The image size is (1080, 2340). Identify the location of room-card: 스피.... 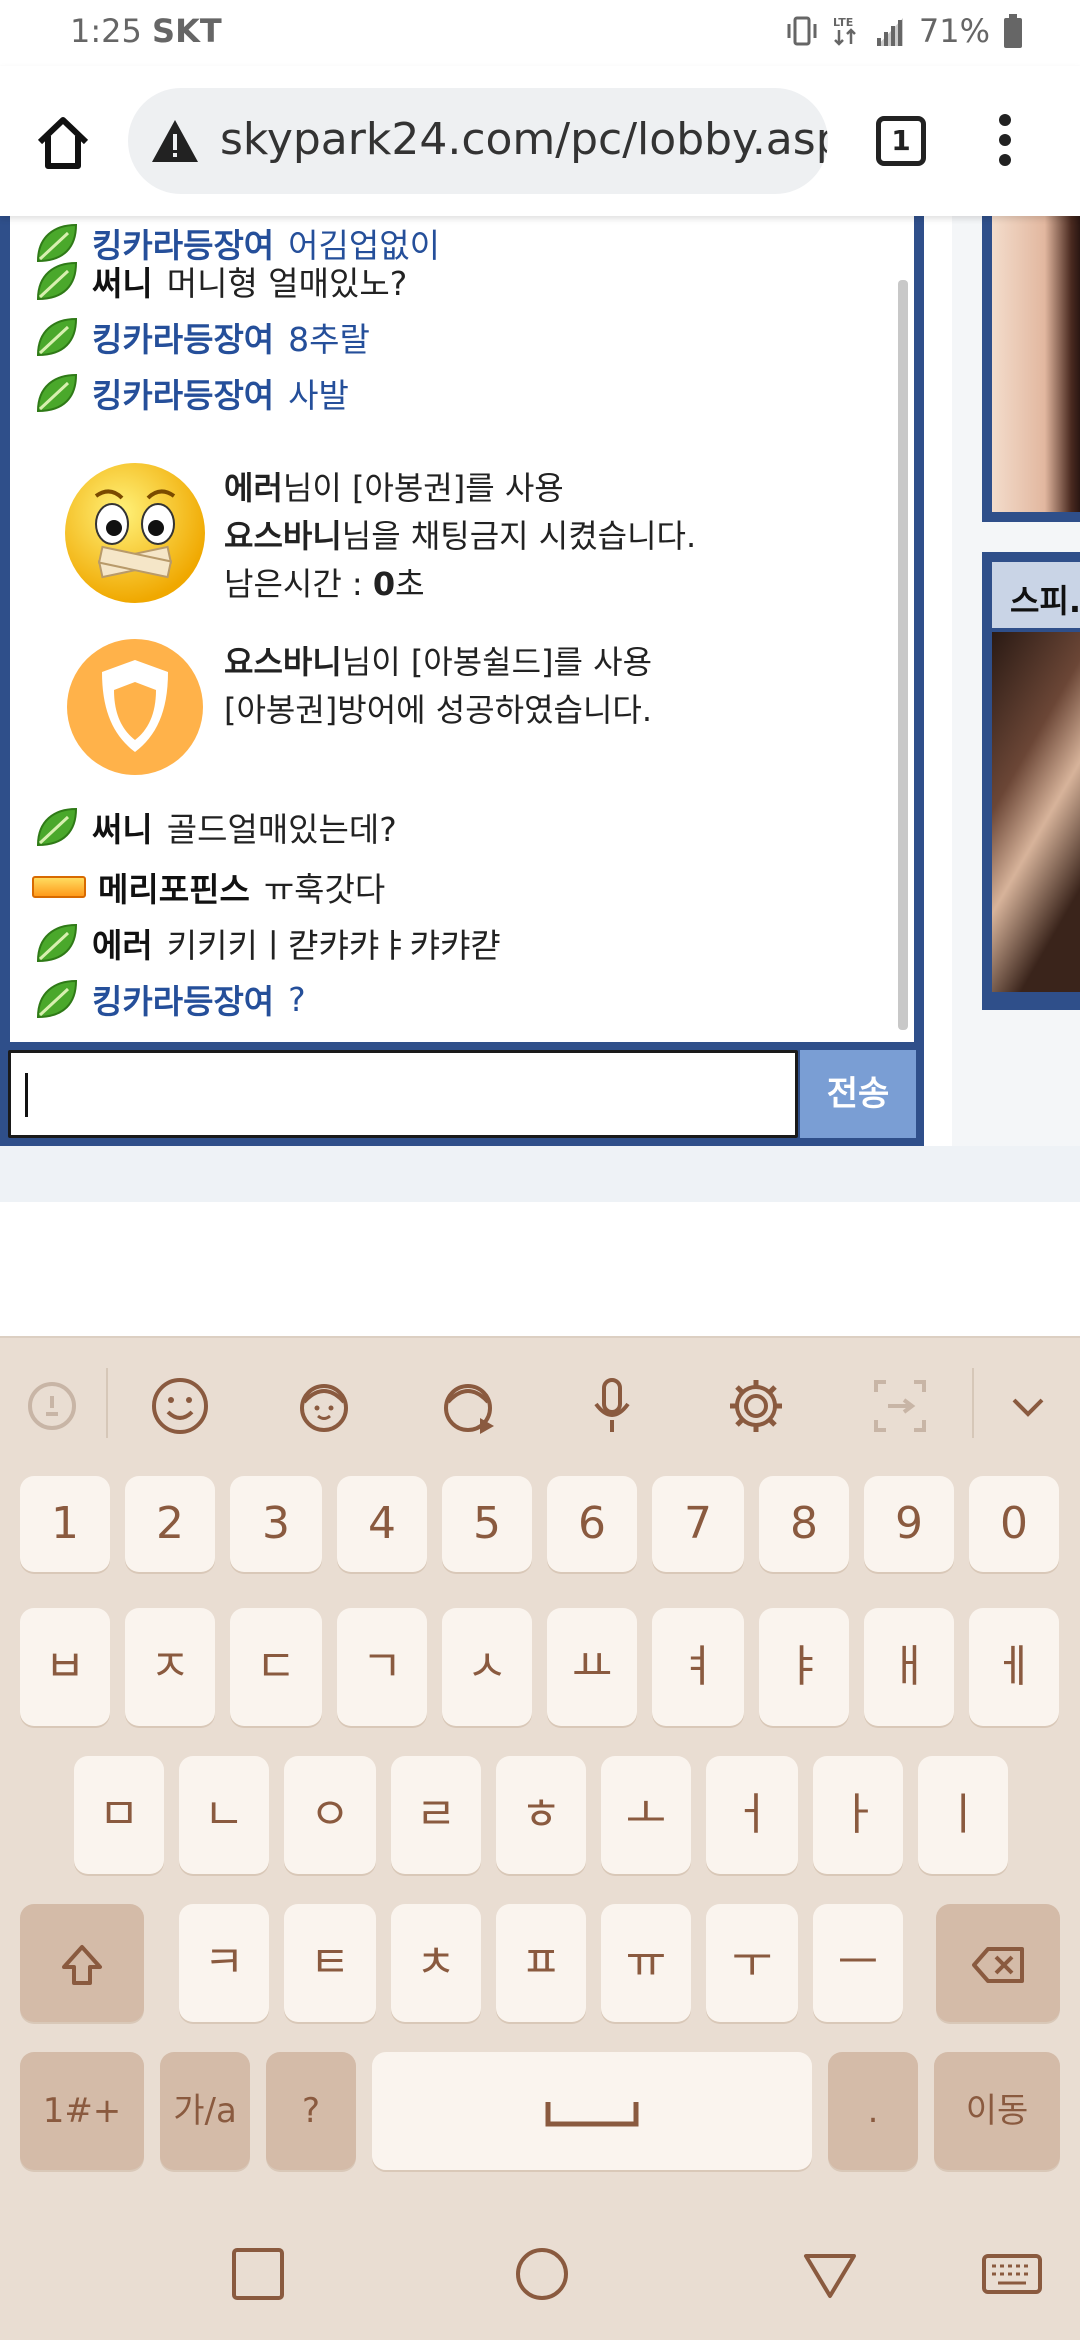
(1031, 781).